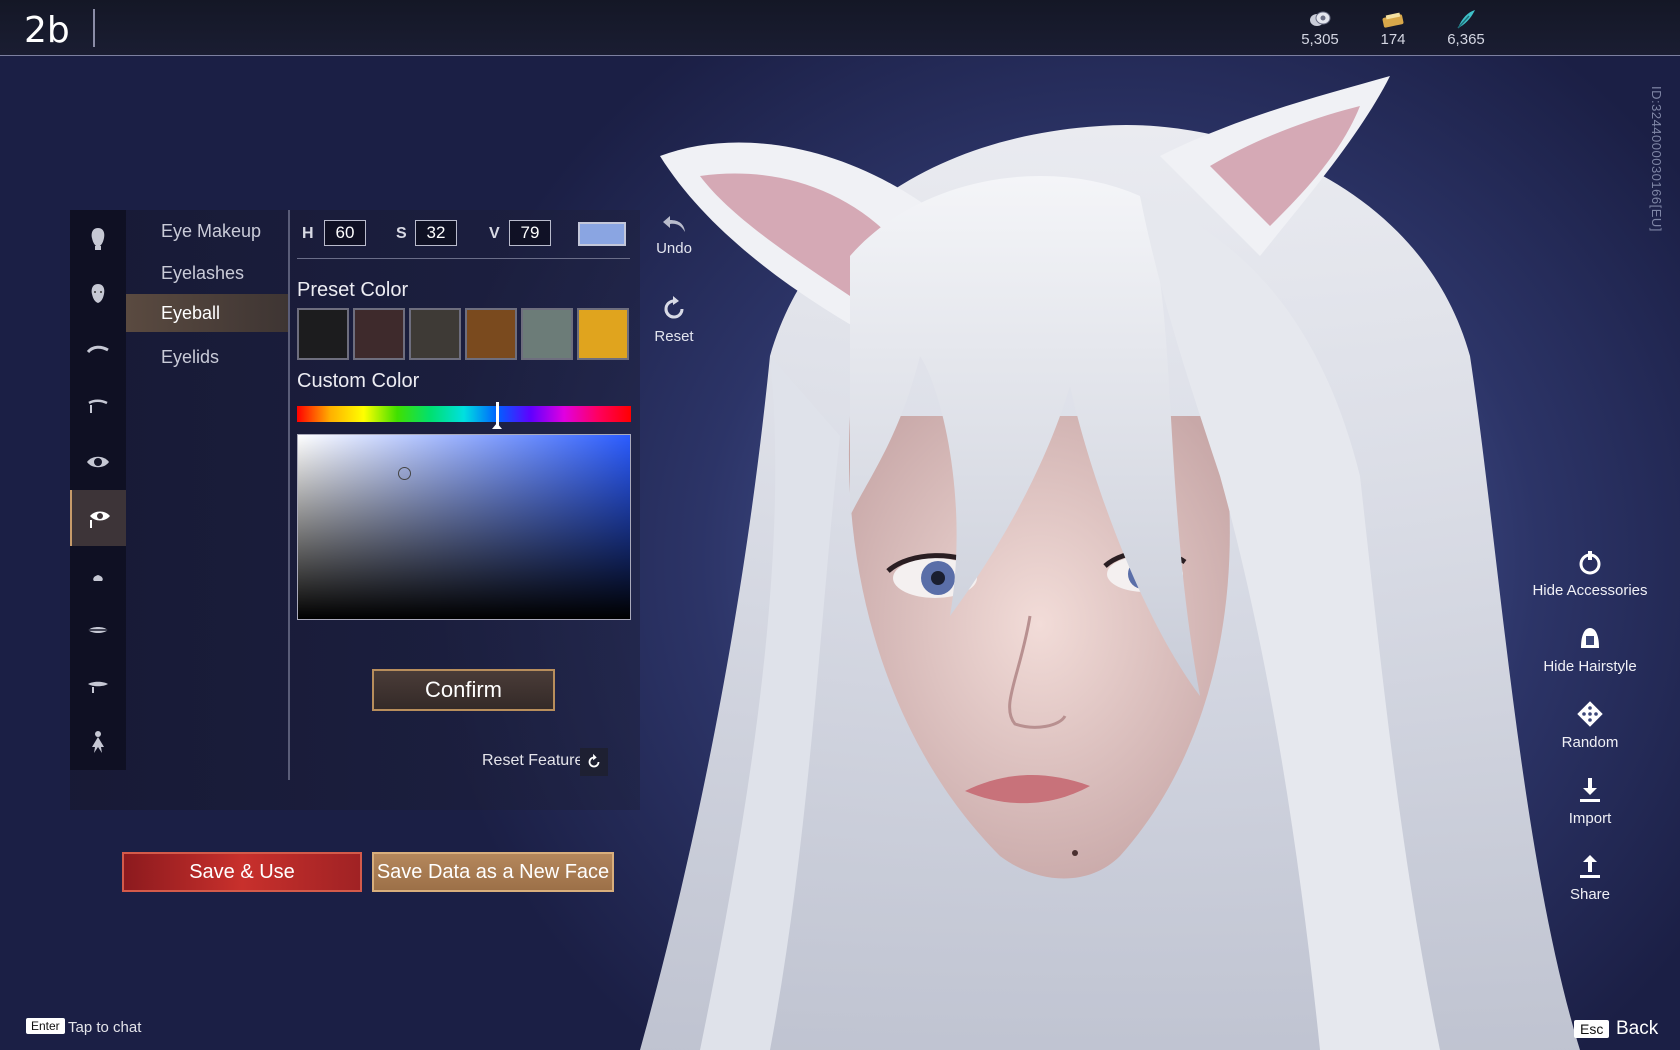 The height and width of the screenshot is (1050, 1680). Describe the element at coordinates (464, 414) in the screenshot. I see `hue-slider` at that location.